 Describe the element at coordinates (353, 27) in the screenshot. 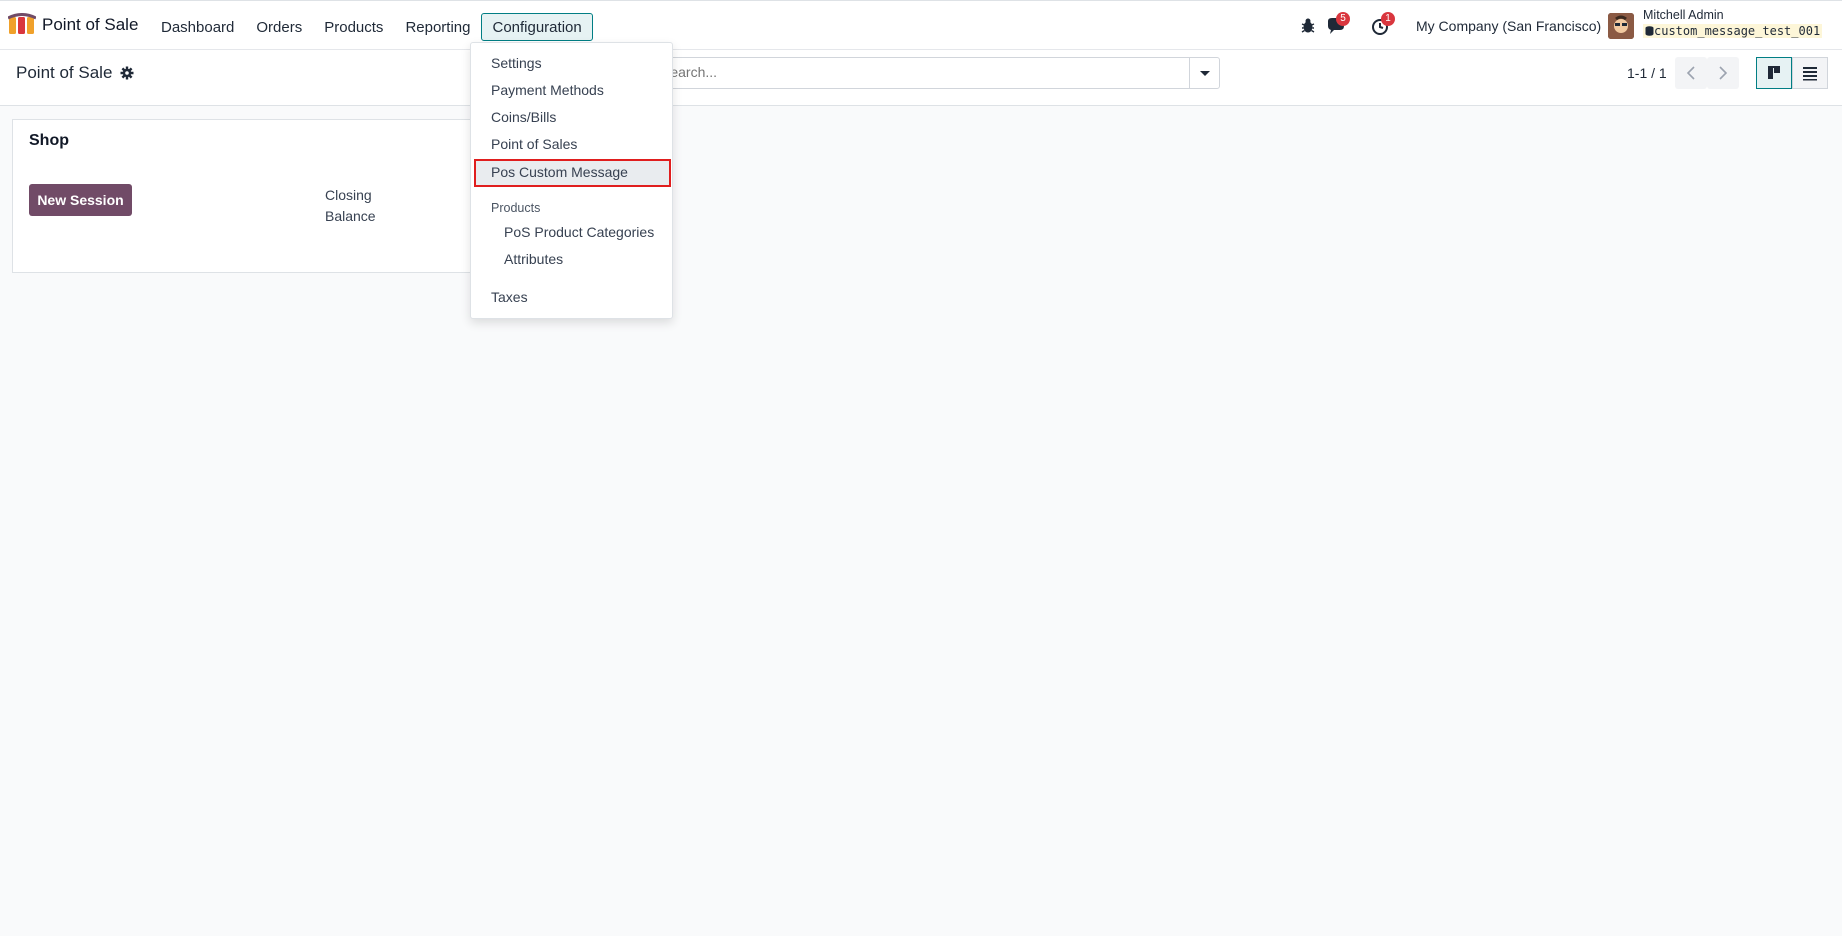

I see `menu-products: Products` at that location.